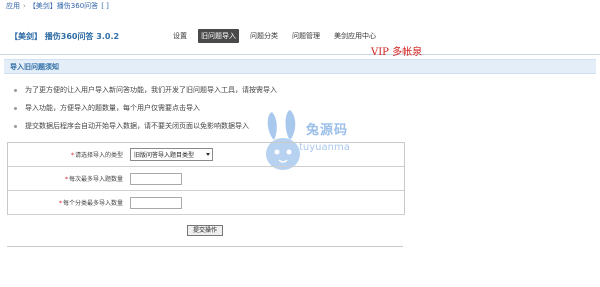 The height and width of the screenshot is (287, 600). Describe the element at coordinates (65, 36) in the screenshot. I see `app-title: 【美剑】 播伤360问答 3.0.2` at that location.